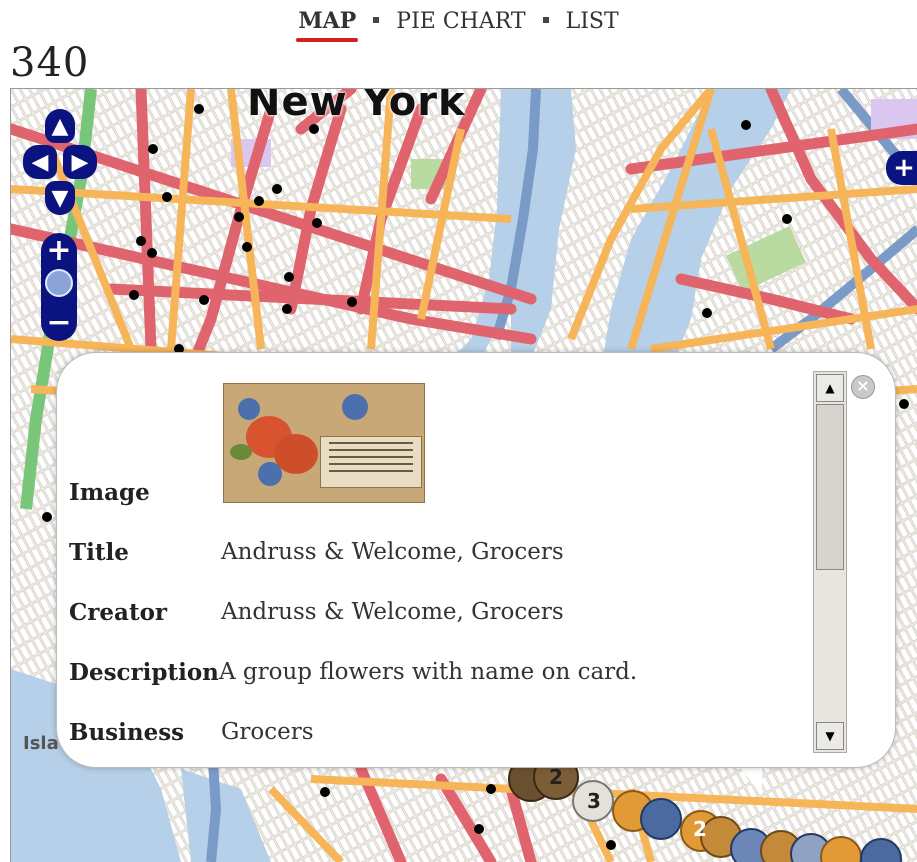 The image size is (917, 862). Describe the element at coordinates (59, 250) in the screenshot. I see `zoom-in-button: +` at that location.